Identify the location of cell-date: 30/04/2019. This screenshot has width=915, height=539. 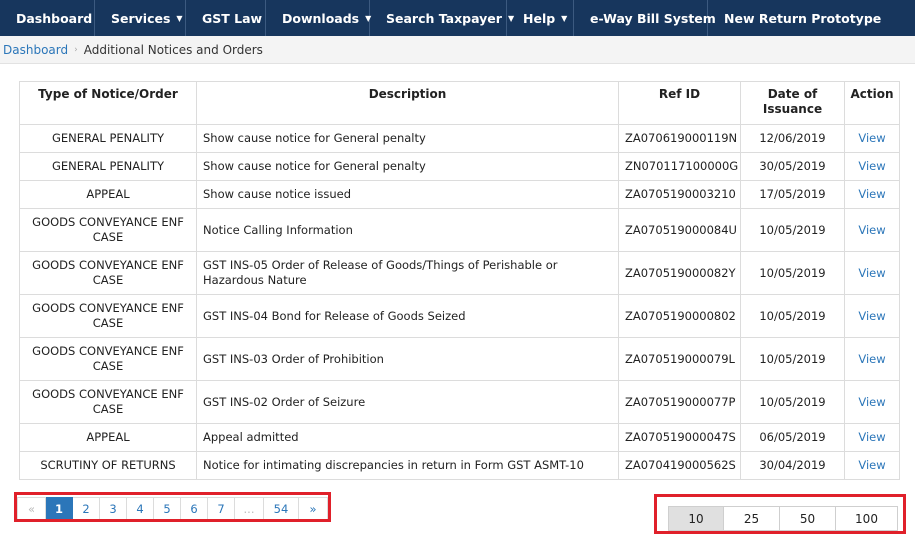
(792, 465).